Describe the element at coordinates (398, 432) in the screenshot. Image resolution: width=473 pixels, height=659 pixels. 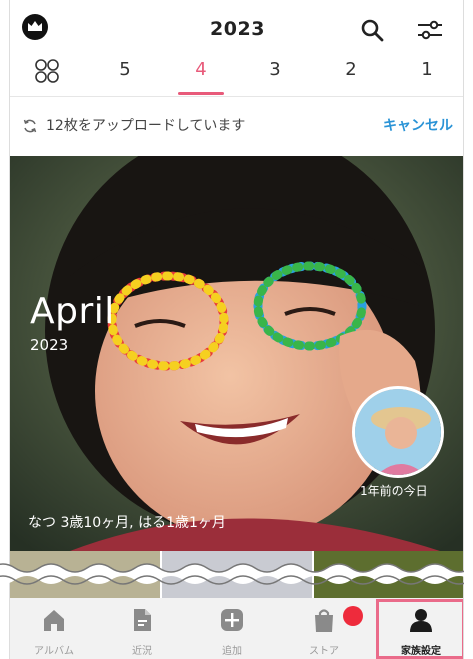
I see `one-year-ago-thumbnail` at that location.